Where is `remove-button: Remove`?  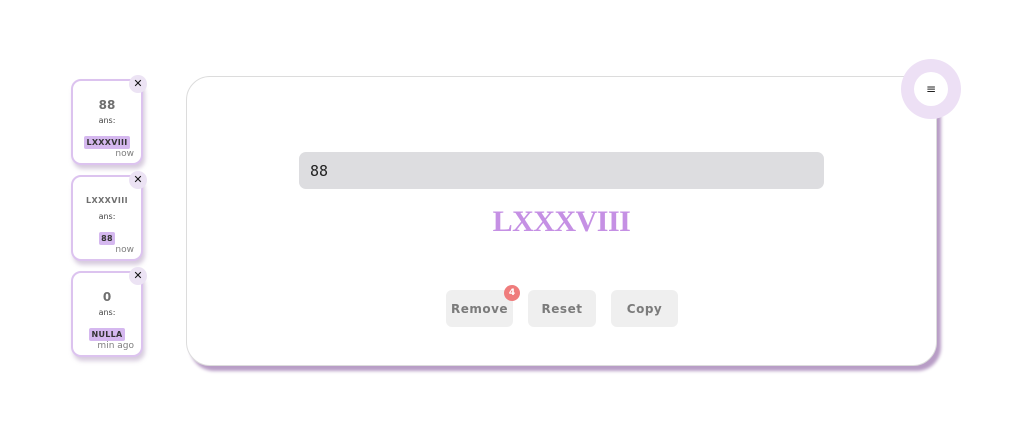
remove-button: Remove is located at coordinates (479, 308).